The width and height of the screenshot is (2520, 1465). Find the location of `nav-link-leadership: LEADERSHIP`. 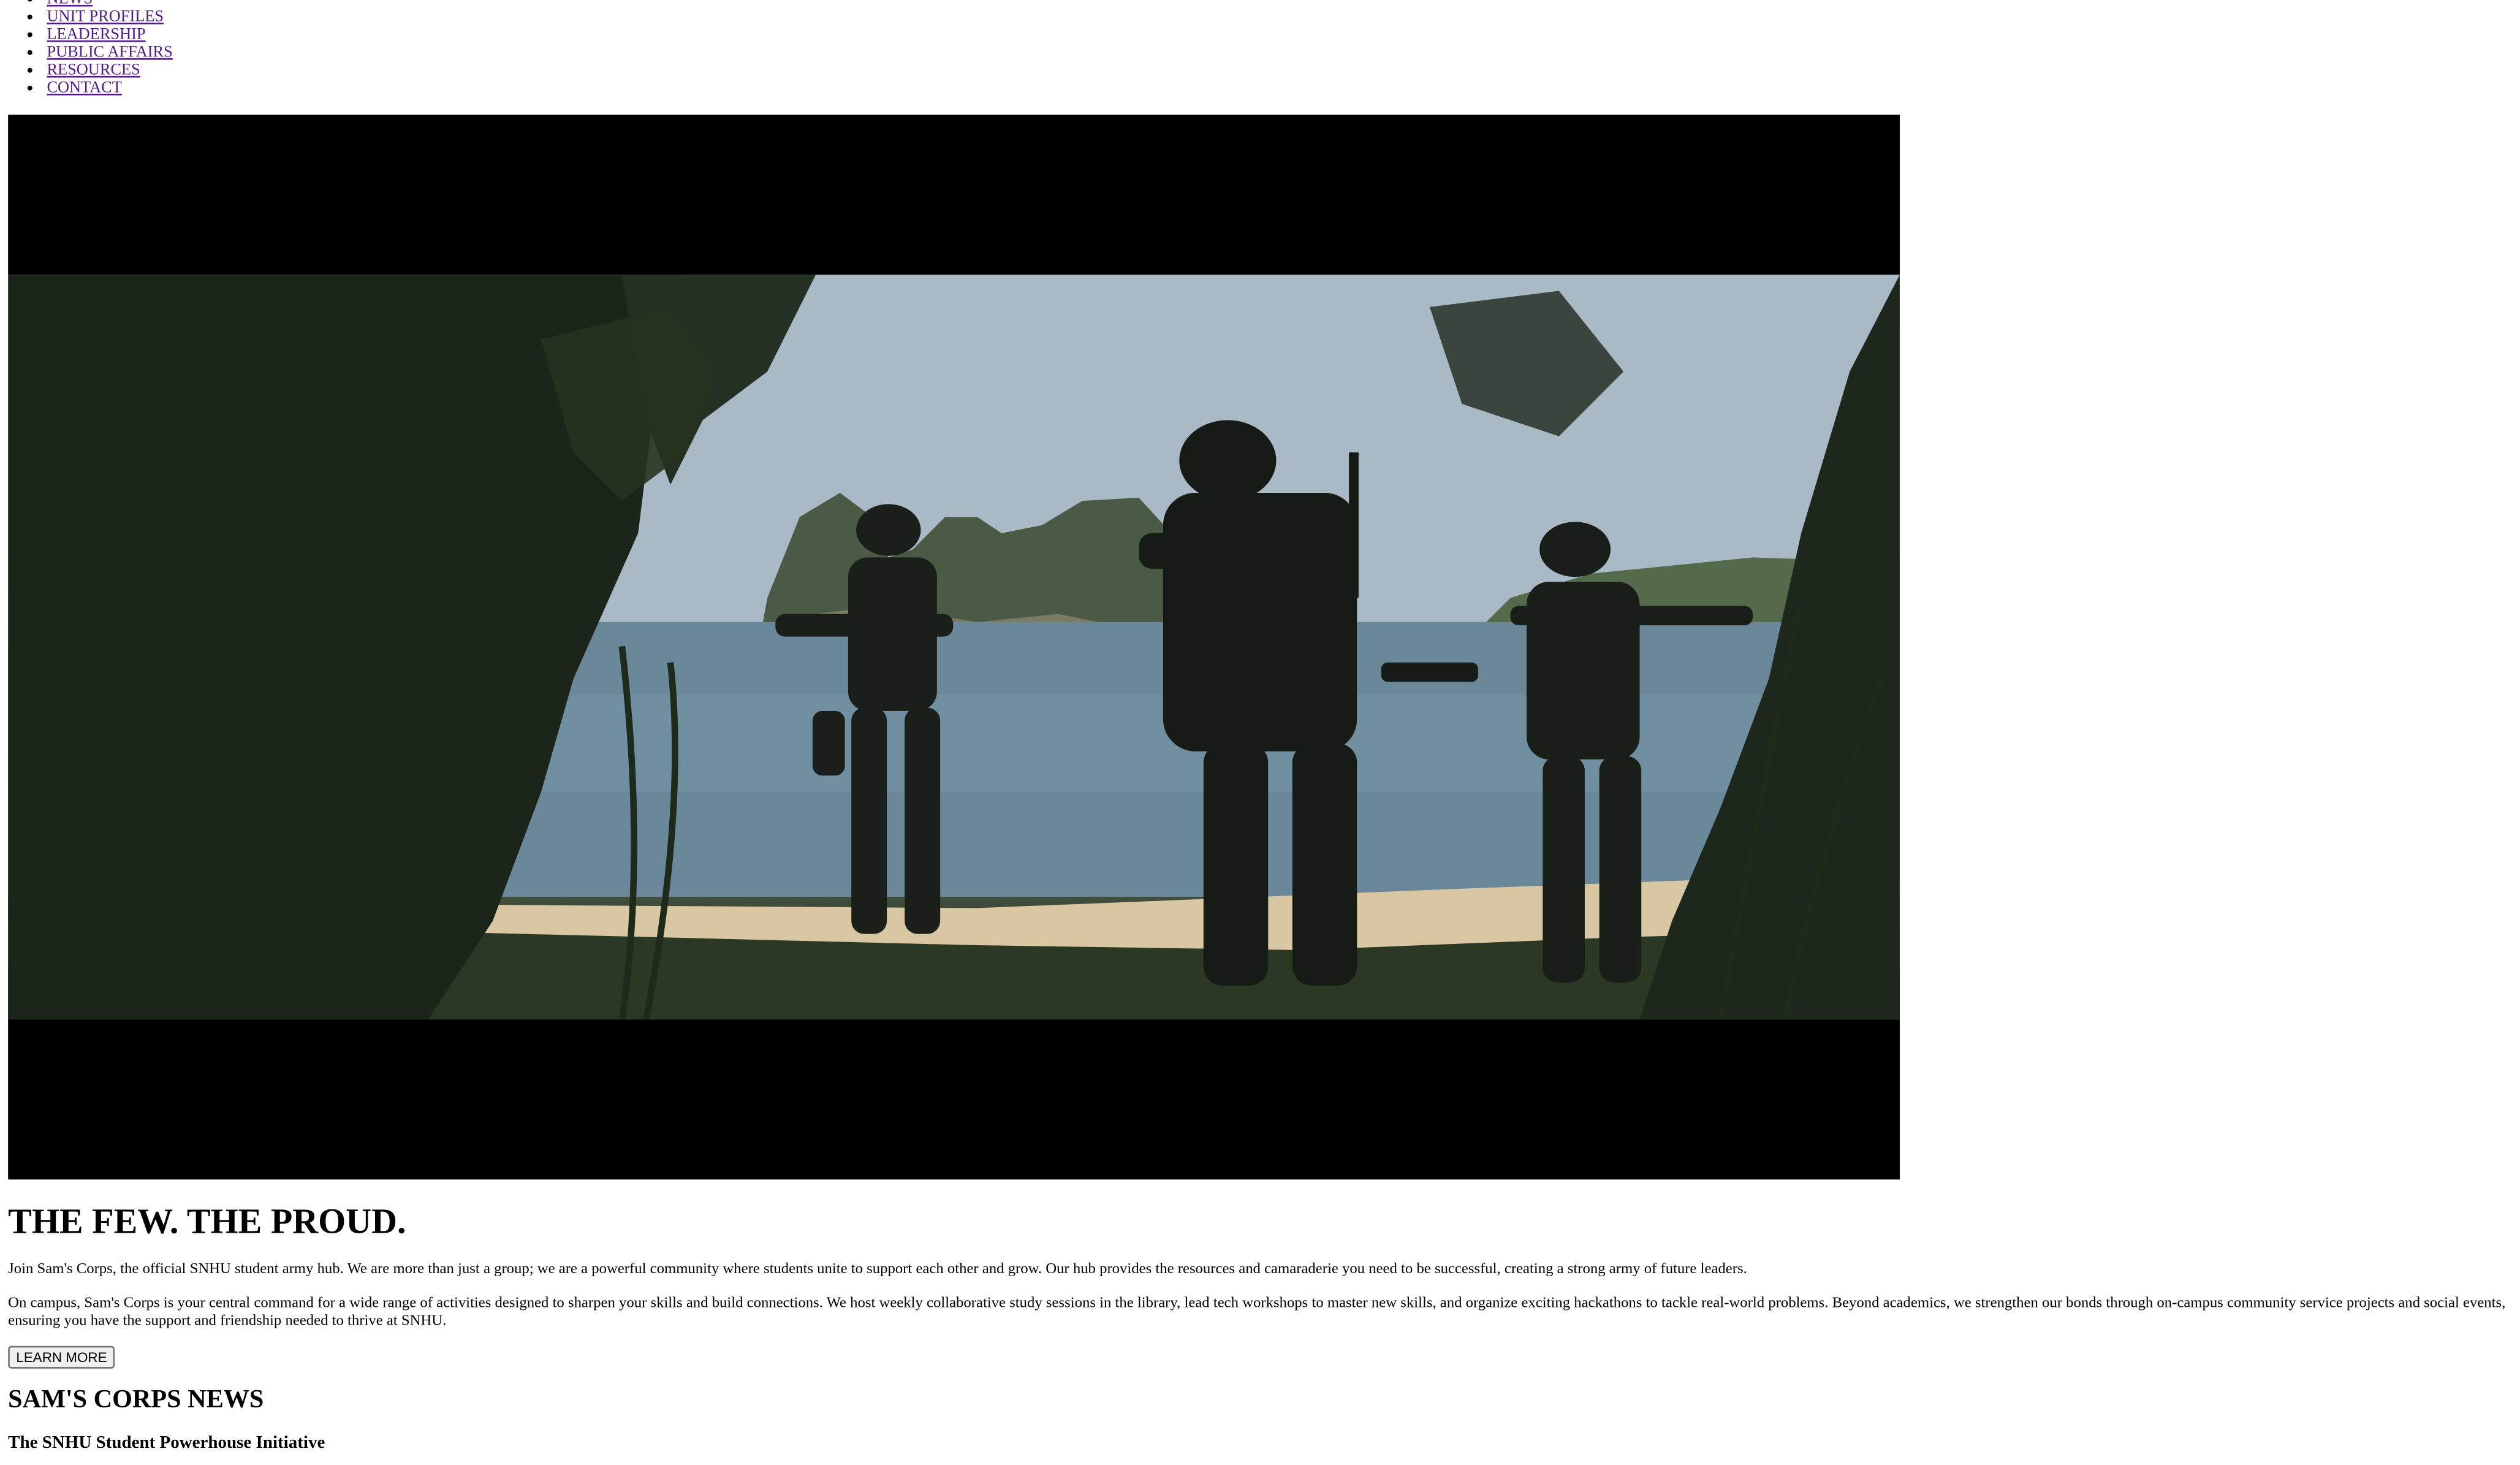

nav-link-leadership: LEADERSHIP is located at coordinates (96, 35).